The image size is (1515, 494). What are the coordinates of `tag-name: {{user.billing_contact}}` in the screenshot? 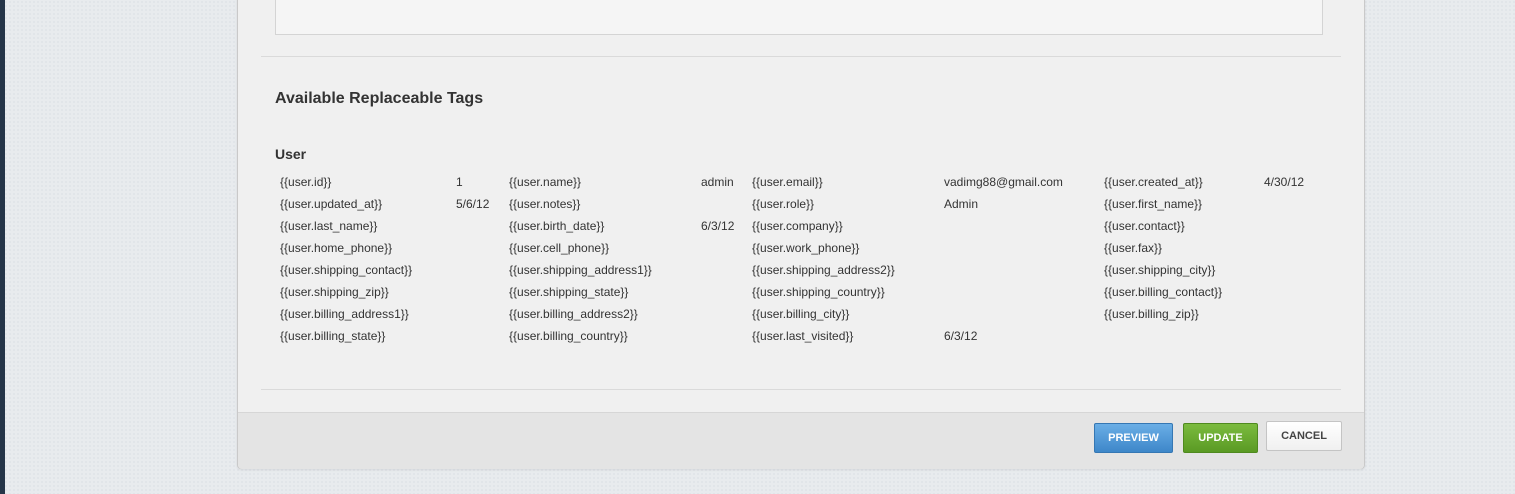 It's located at (1163, 292).